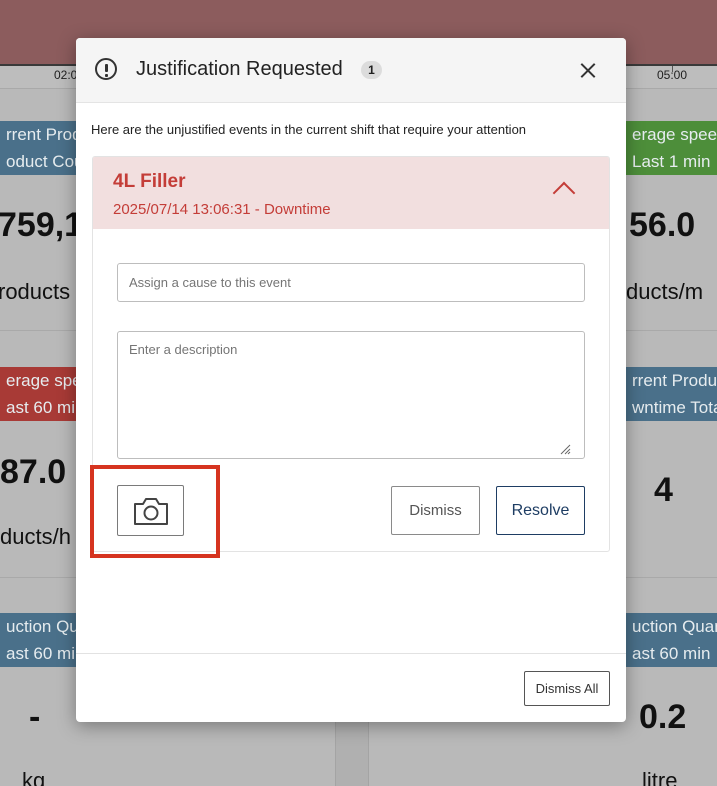  Describe the element at coordinates (35, 536) in the screenshot. I see `card-unit: ducts/h` at that location.